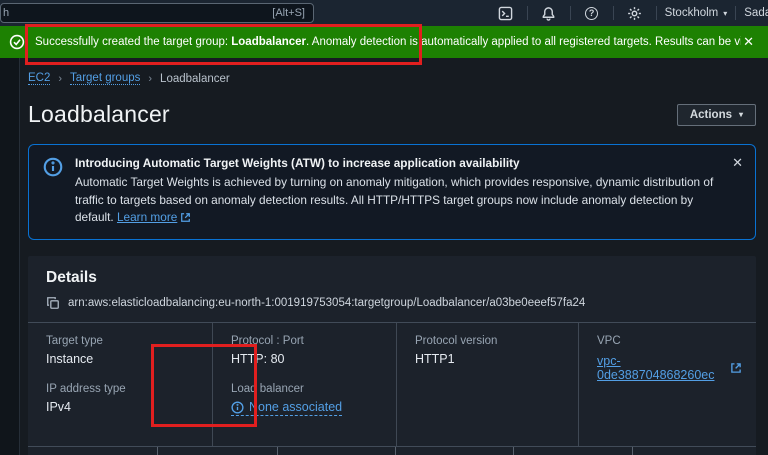 This screenshot has height=455, width=768. What do you see at coordinates (549, 13) in the screenshot?
I see `notifications-bell-icon` at bounding box center [549, 13].